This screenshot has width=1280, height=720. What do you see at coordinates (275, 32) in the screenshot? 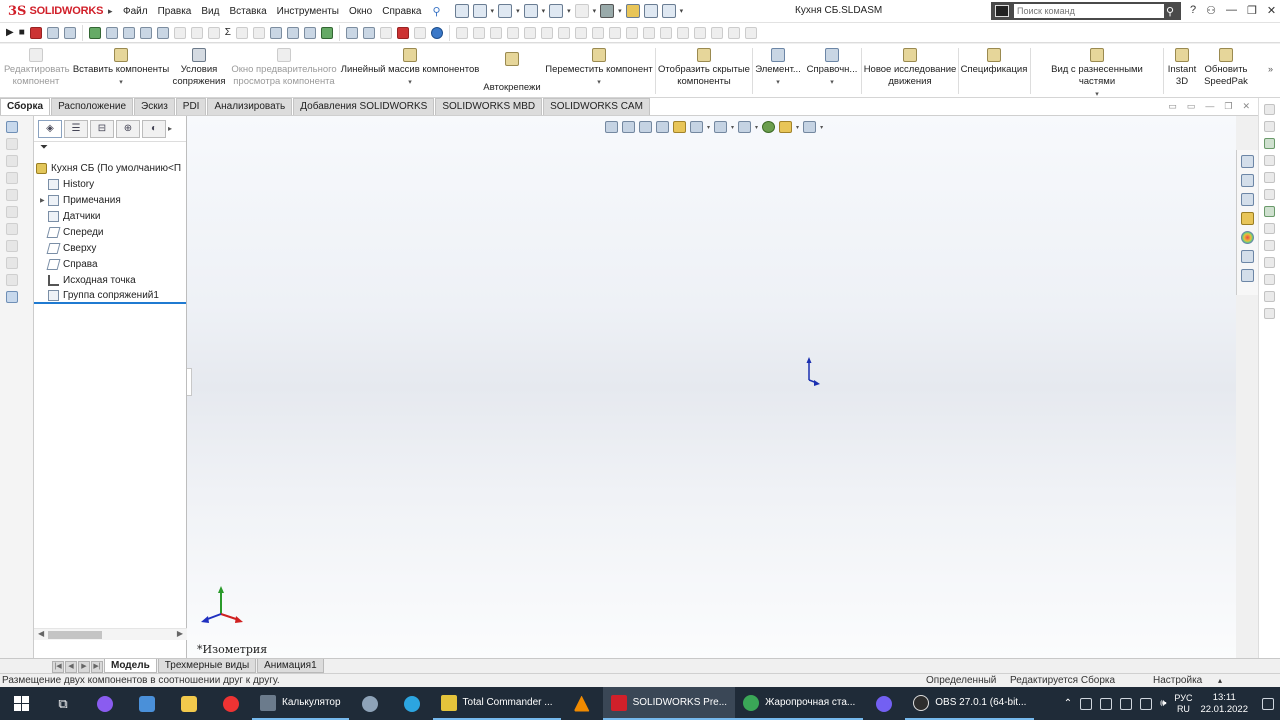
I see `copy-tool-icon` at bounding box center [275, 32].